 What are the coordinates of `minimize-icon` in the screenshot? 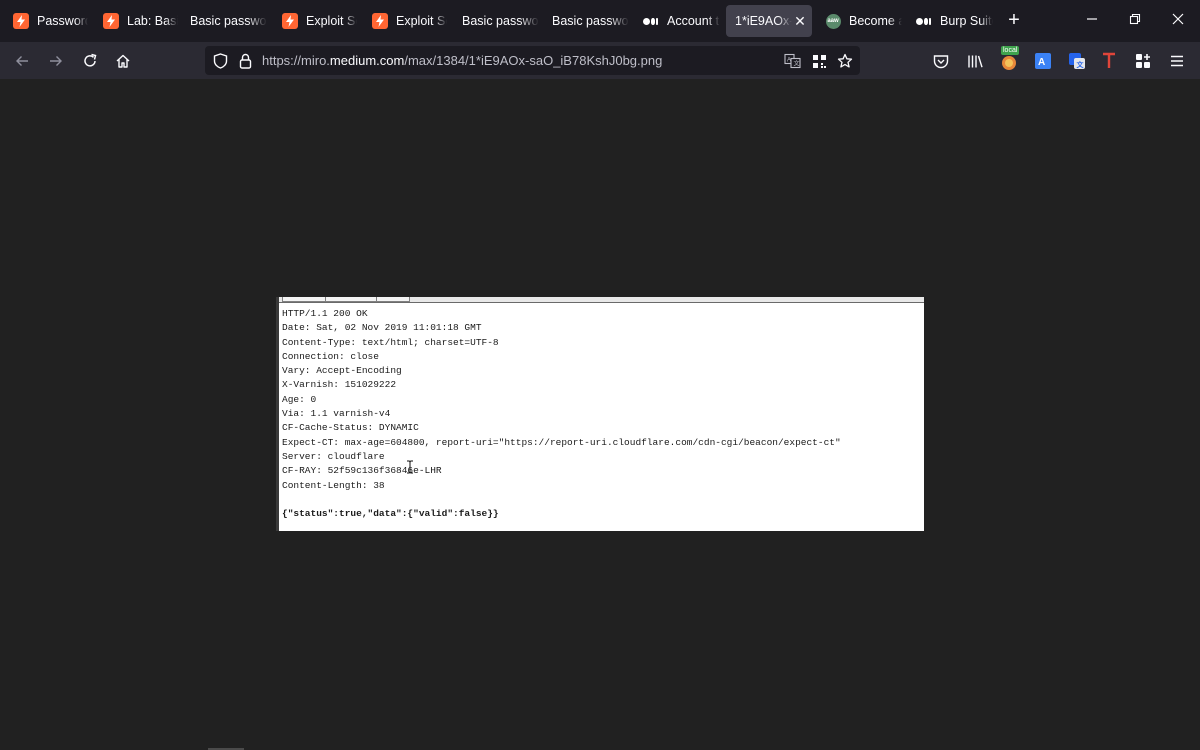 It's located at (1092, 21).